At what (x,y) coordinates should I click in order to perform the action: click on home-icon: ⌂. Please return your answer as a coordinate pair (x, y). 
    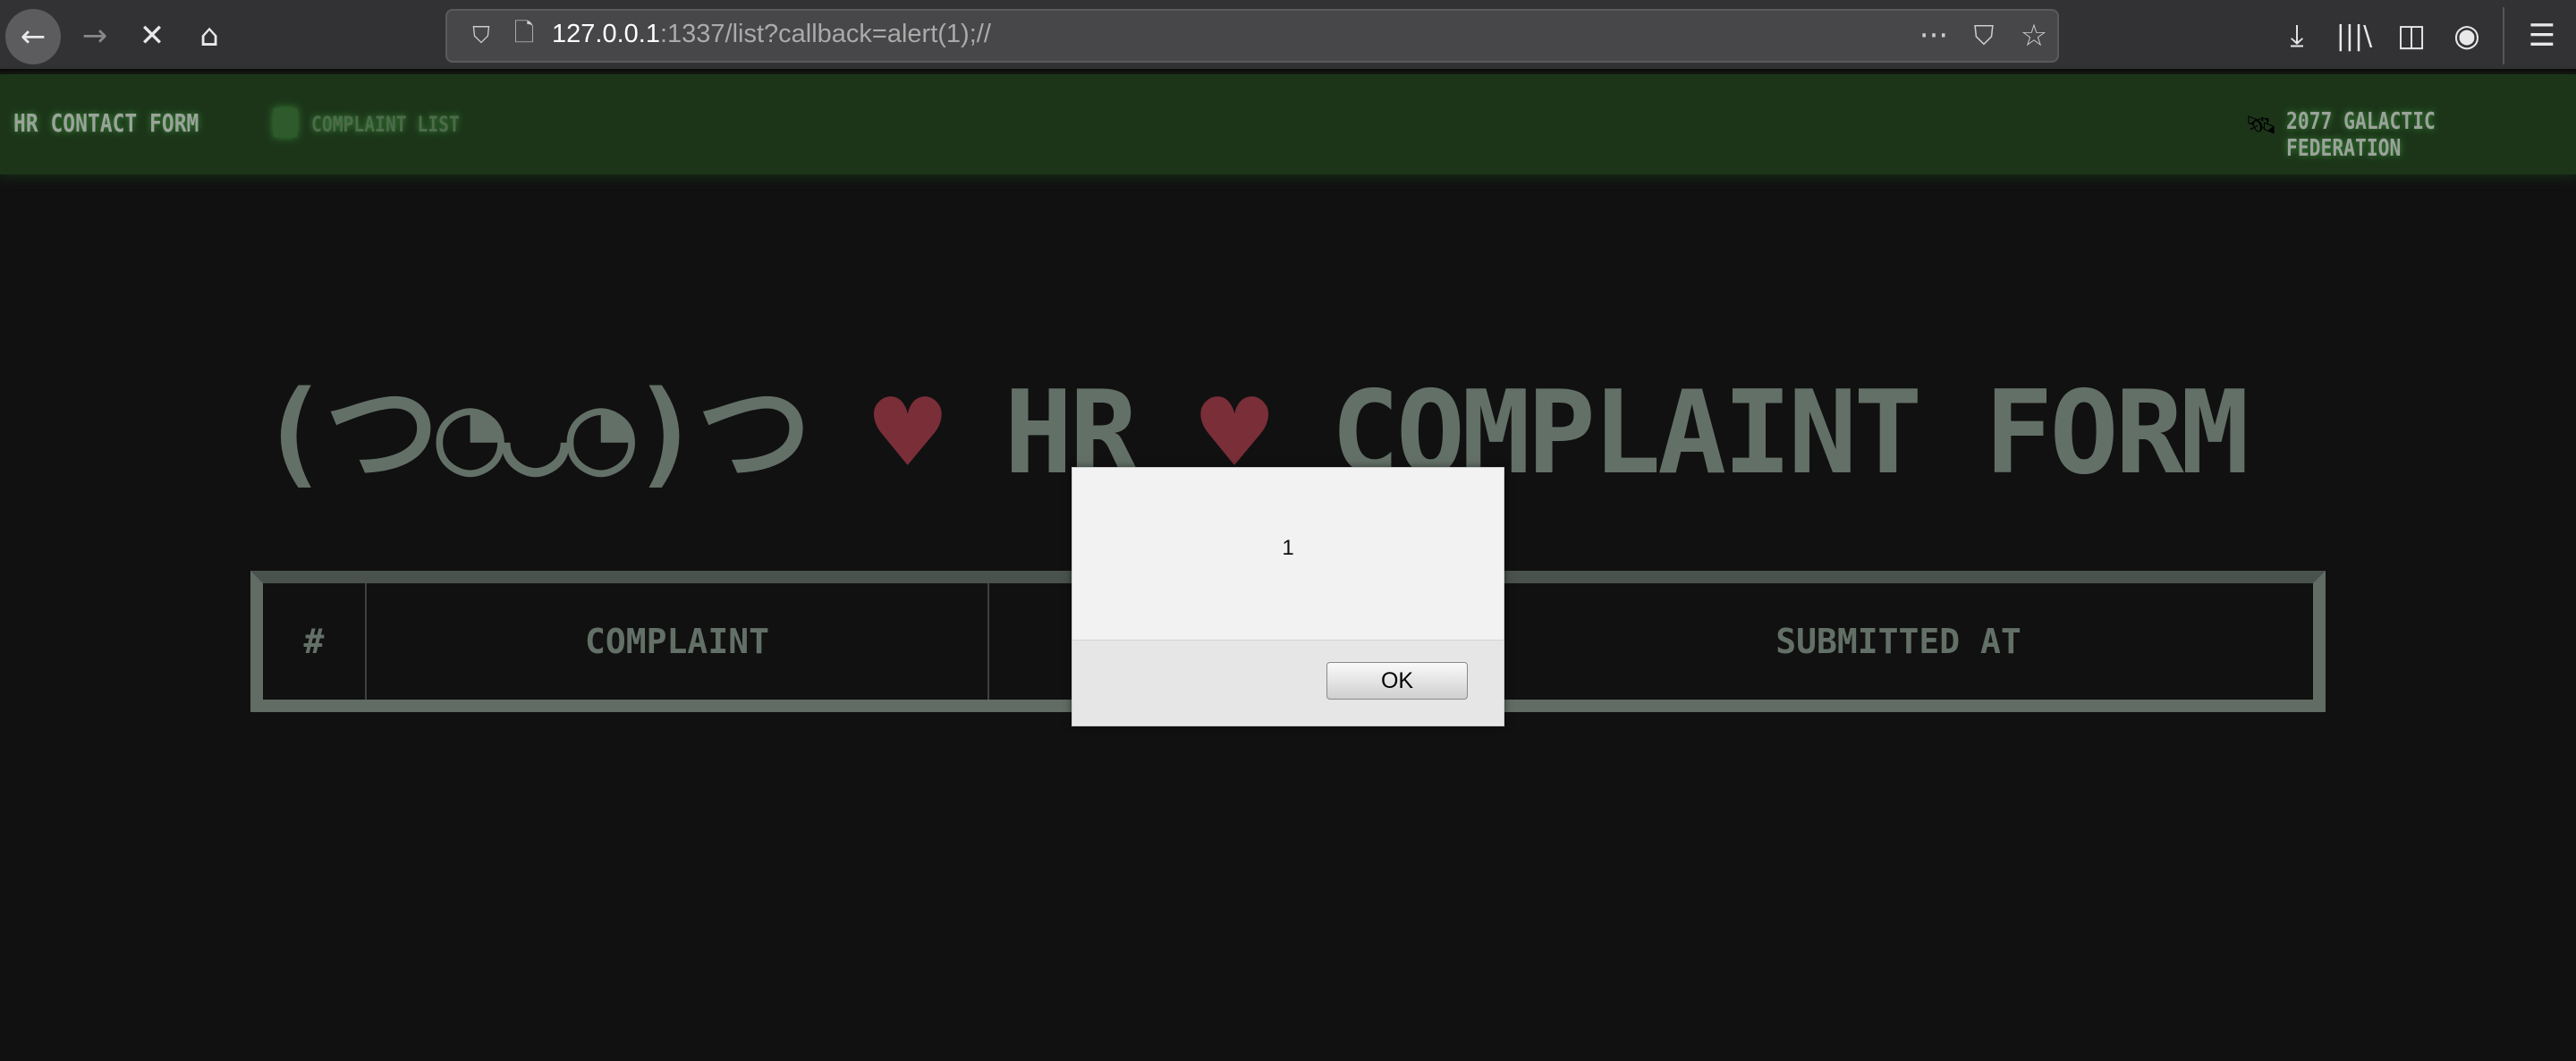
    Looking at the image, I should click on (209, 36).